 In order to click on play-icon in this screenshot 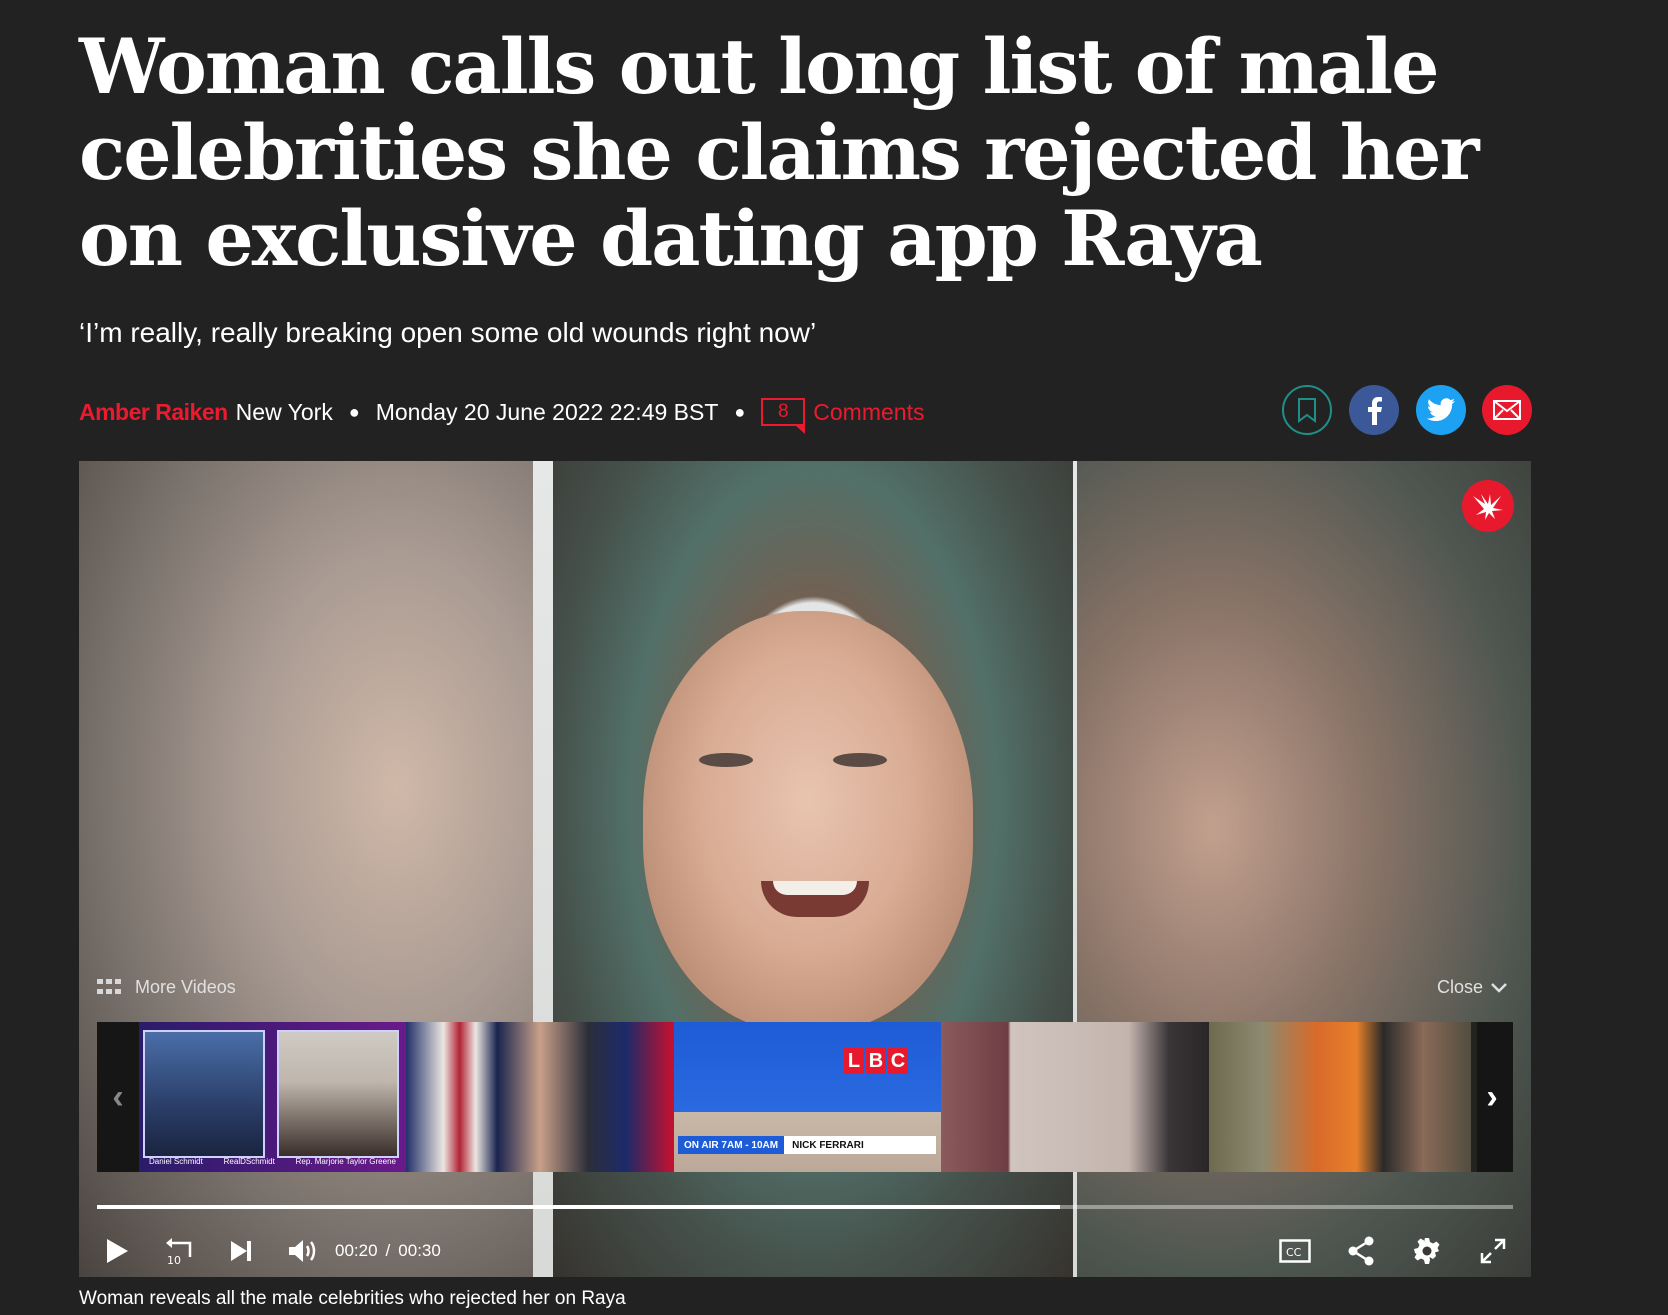, I will do `click(117, 1251)`.